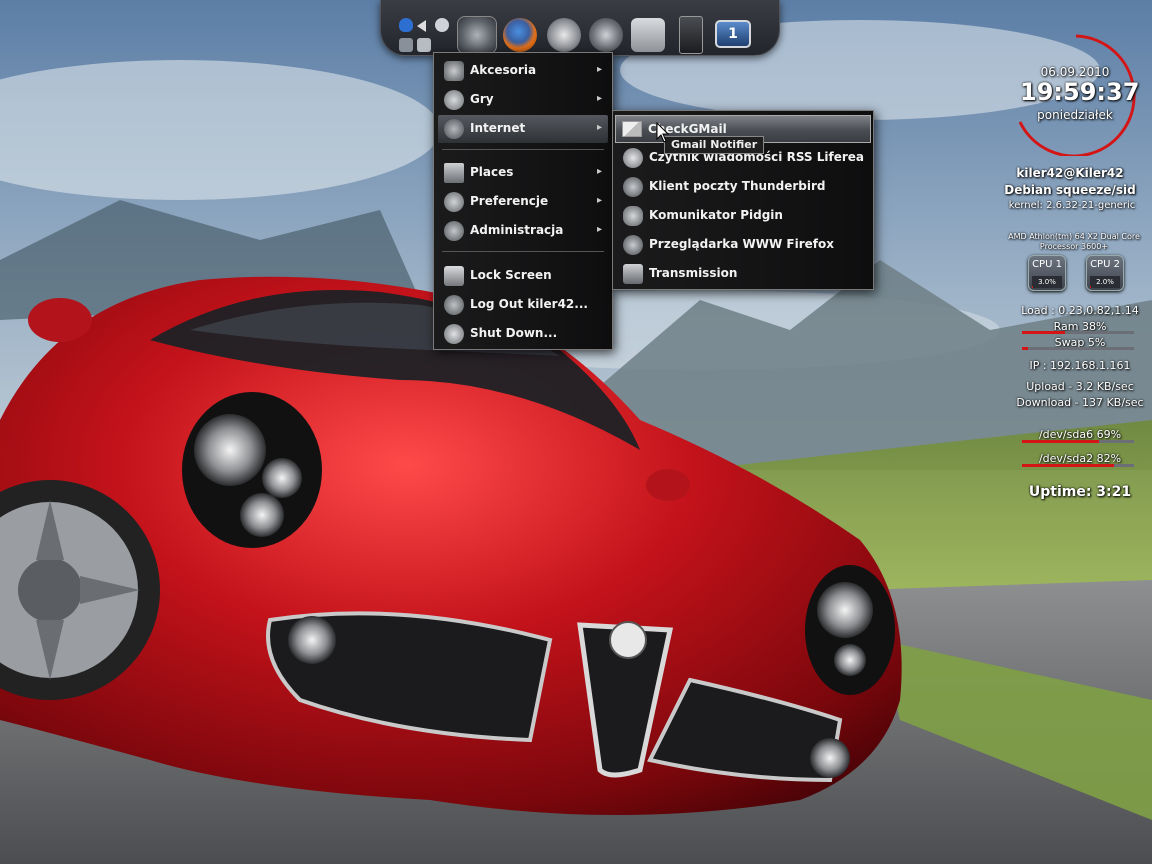  I want to click on disk1-usage-fill, so click(1061, 441).